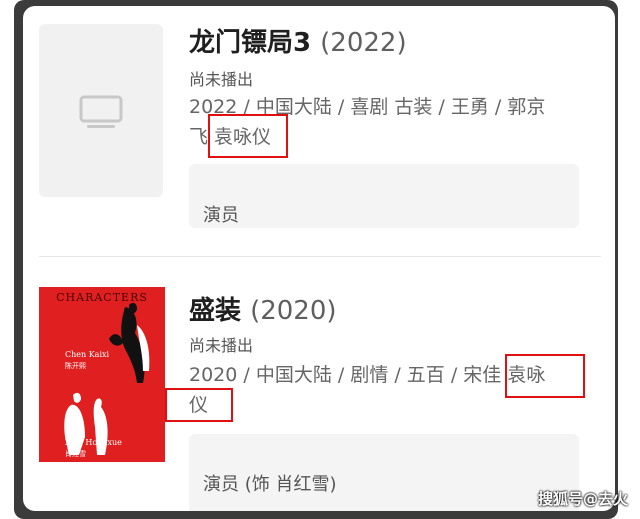 The height and width of the screenshot is (519, 640). I want to click on role-box, so click(384, 196).